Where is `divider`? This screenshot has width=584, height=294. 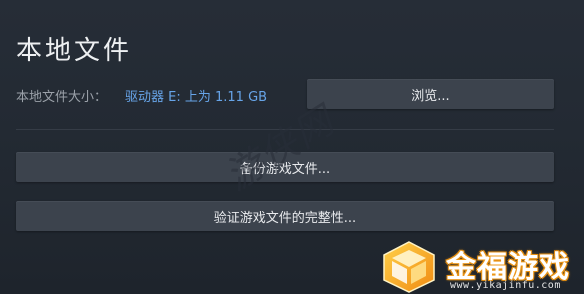 divider is located at coordinates (285, 129).